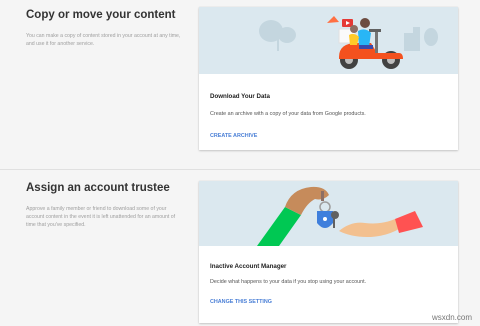  Describe the element at coordinates (240, 96) in the screenshot. I see `card-title: Download Your Data` at that location.